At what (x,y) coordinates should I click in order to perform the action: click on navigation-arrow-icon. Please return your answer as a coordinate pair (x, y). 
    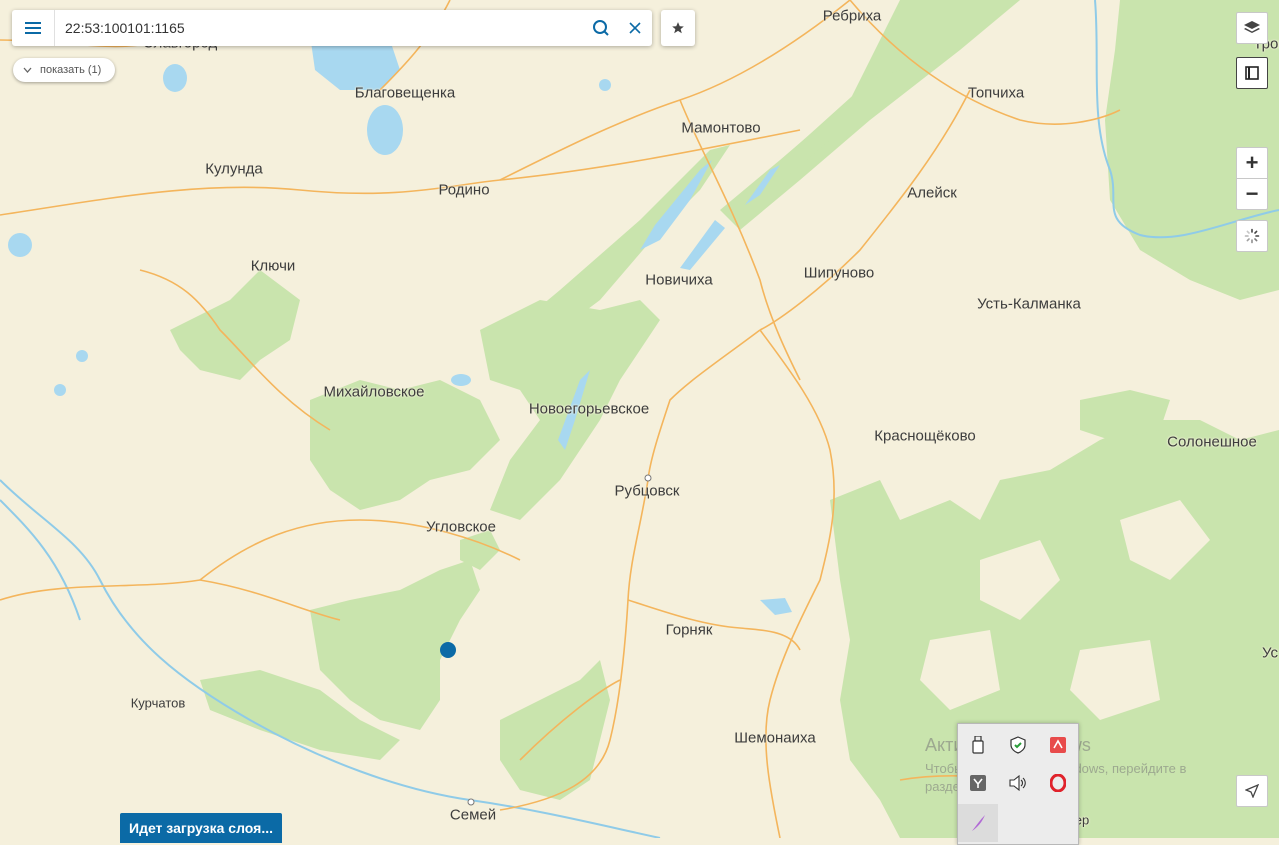
    Looking at the image, I should click on (1252, 791).